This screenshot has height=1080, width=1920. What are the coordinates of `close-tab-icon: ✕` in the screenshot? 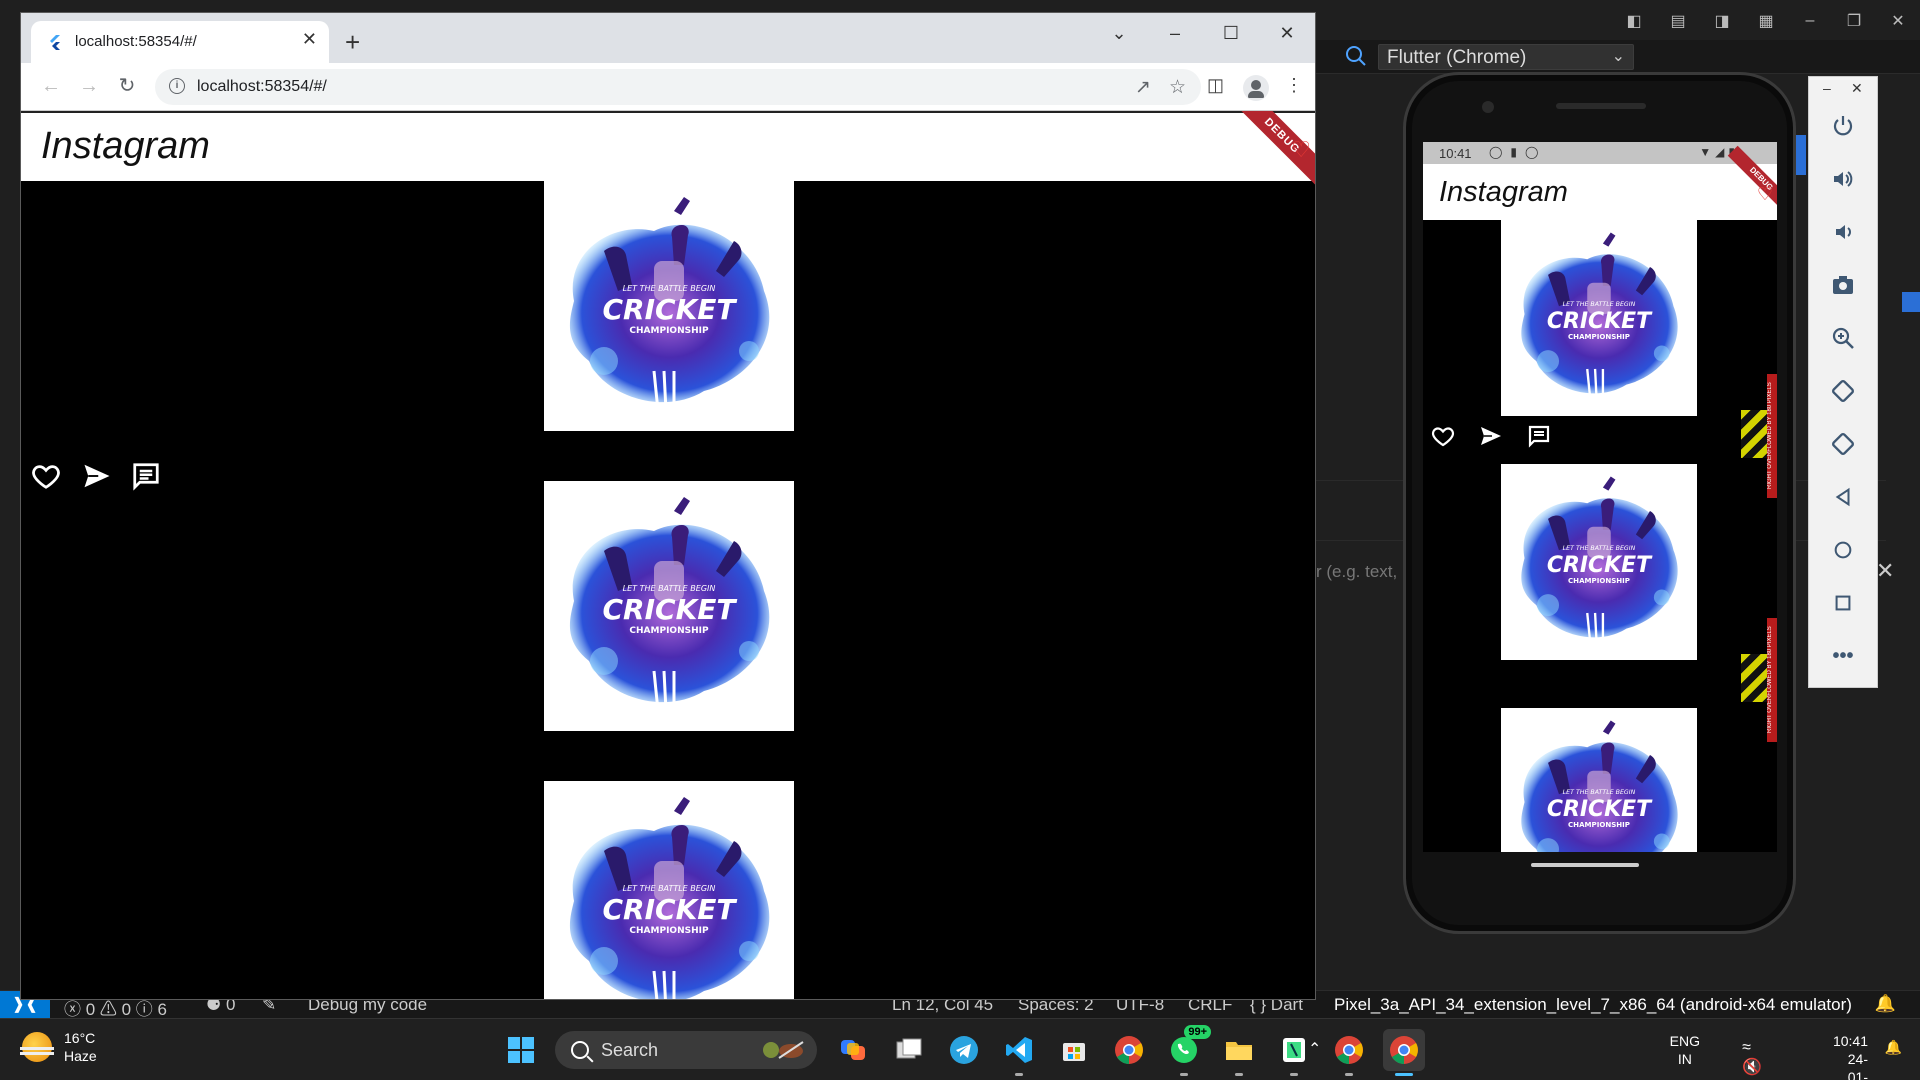 It's located at (309, 39).